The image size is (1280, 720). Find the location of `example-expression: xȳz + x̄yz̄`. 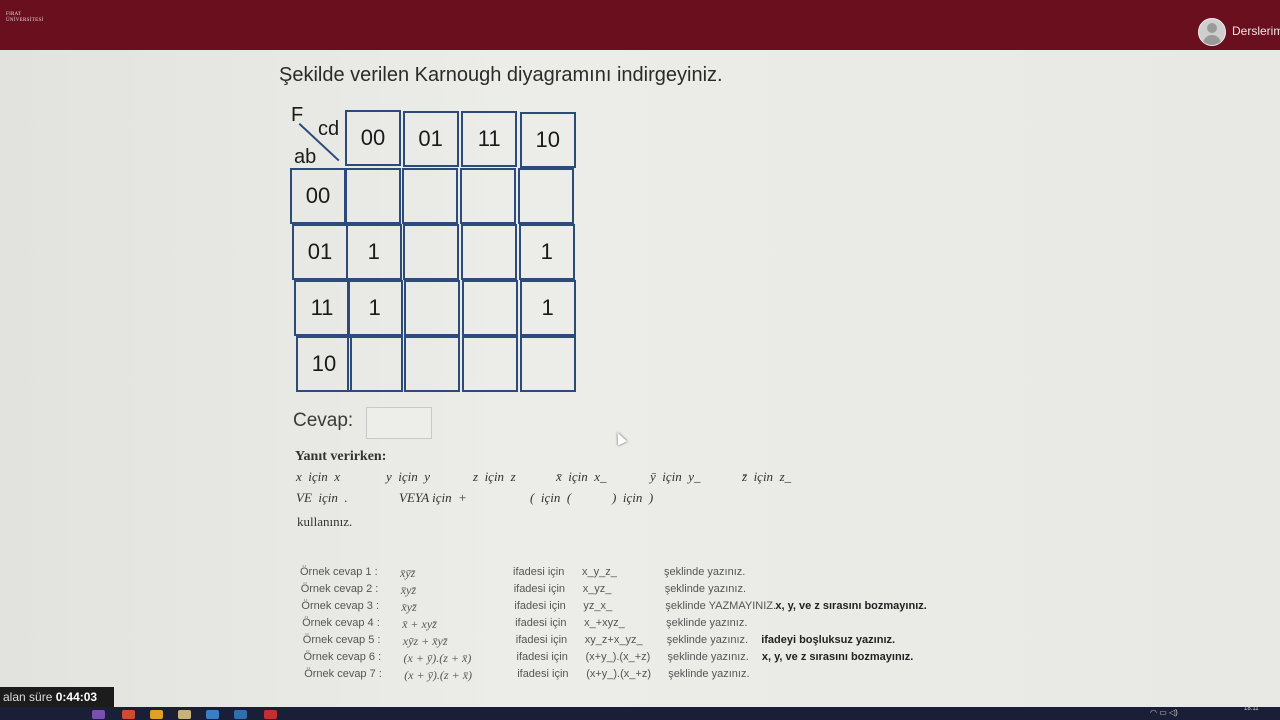

example-expression: xȳz + x̄yz̄ is located at coordinates (425, 641).